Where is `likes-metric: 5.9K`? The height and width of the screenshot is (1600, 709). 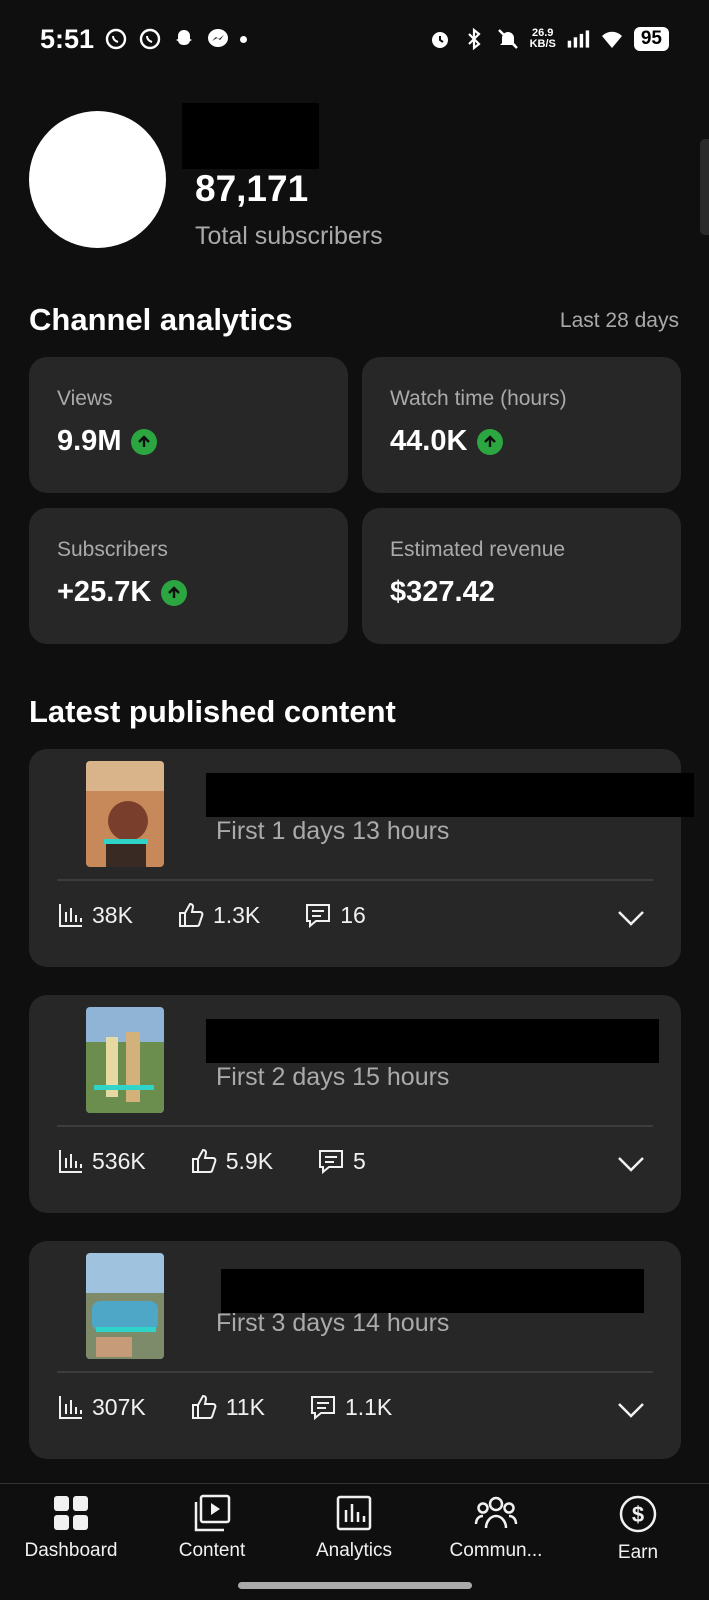
likes-metric: 5.9K is located at coordinates (231, 1161).